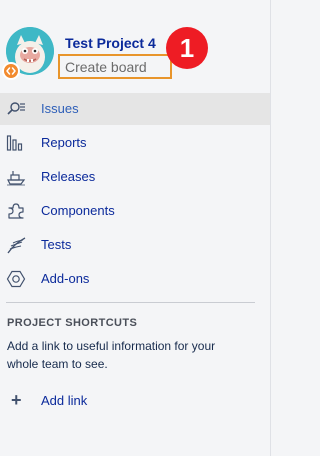  Describe the element at coordinates (68, 176) in the screenshot. I see `sidebar-item-label: Releases` at that location.